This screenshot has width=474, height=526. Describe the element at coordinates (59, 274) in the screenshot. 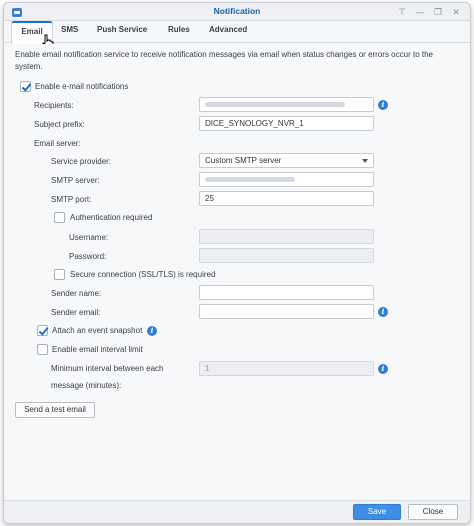

I see `secure-connection-checkbox` at that location.